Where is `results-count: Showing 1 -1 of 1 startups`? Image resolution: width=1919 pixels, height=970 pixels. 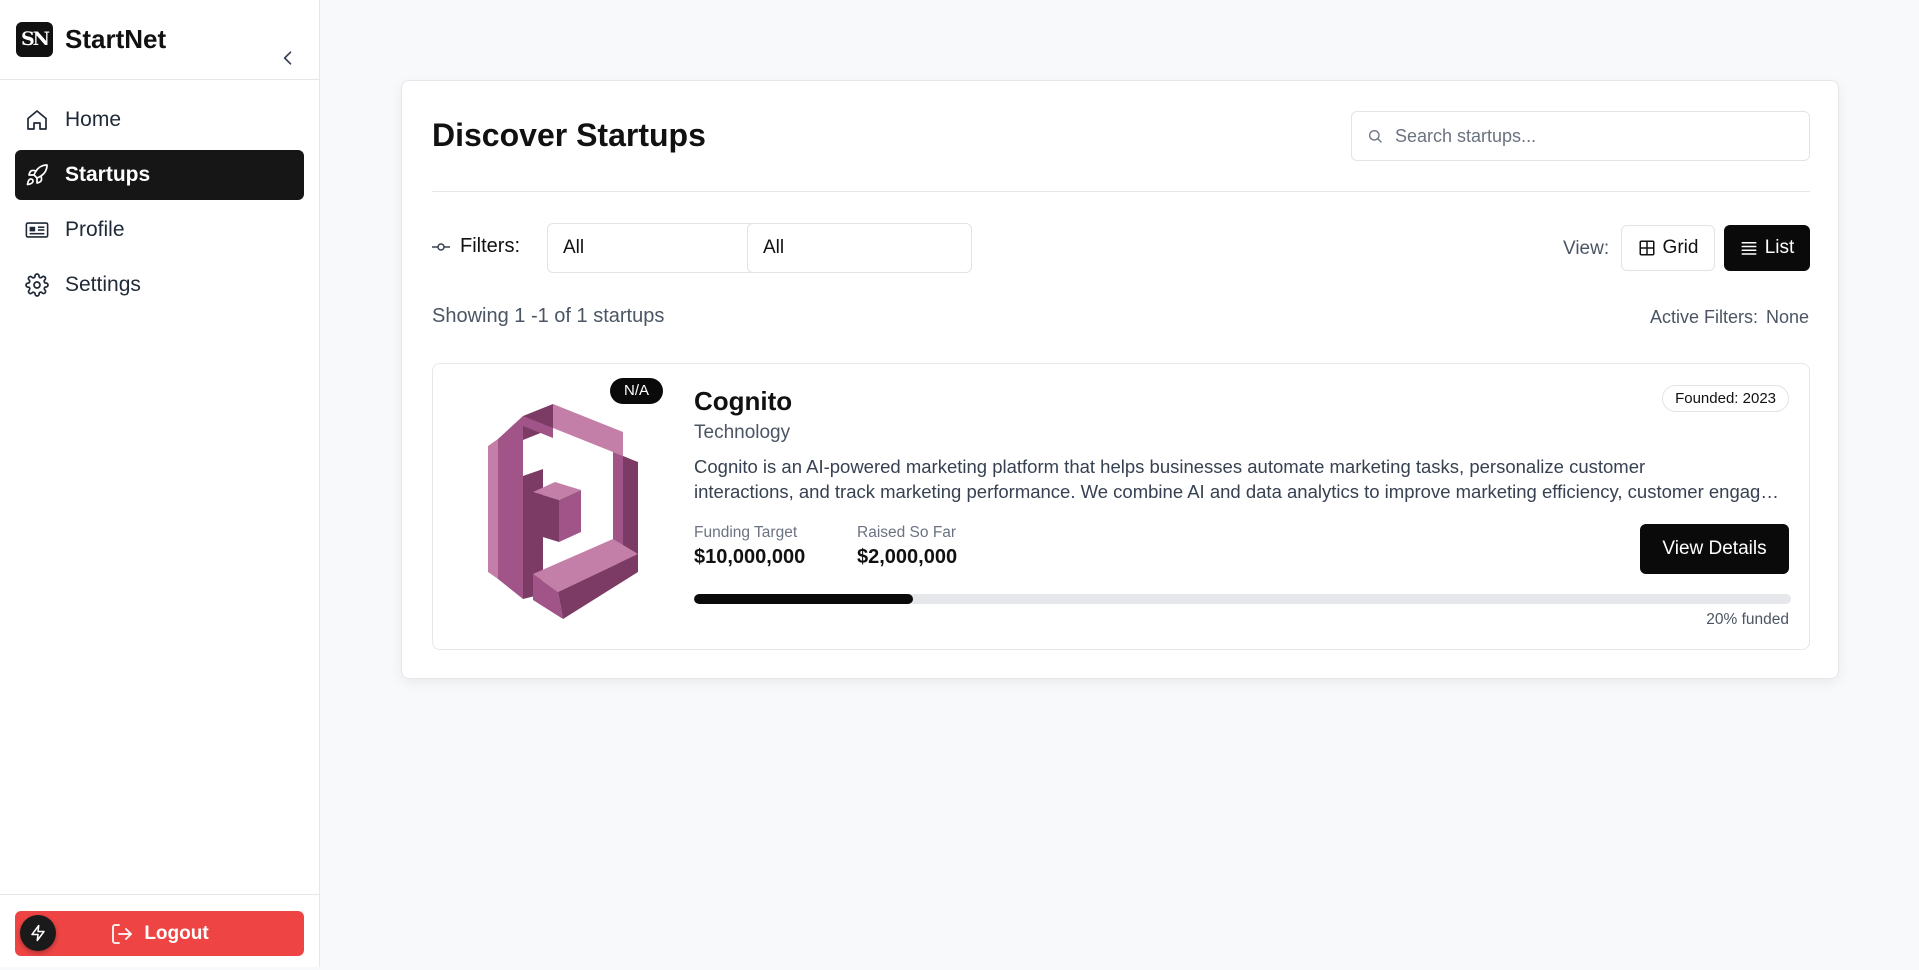
results-count: Showing 1 -1 of 1 startups is located at coordinates (548, 316).